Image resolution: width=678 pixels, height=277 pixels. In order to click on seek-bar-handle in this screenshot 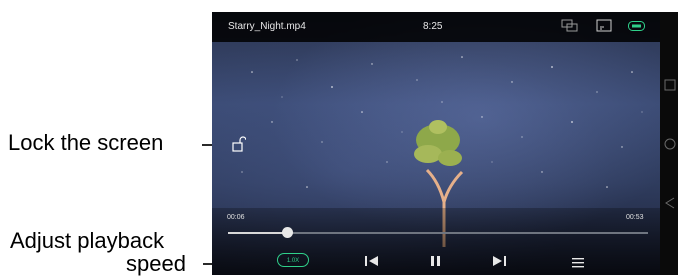, I will do `click(287, 232)`.